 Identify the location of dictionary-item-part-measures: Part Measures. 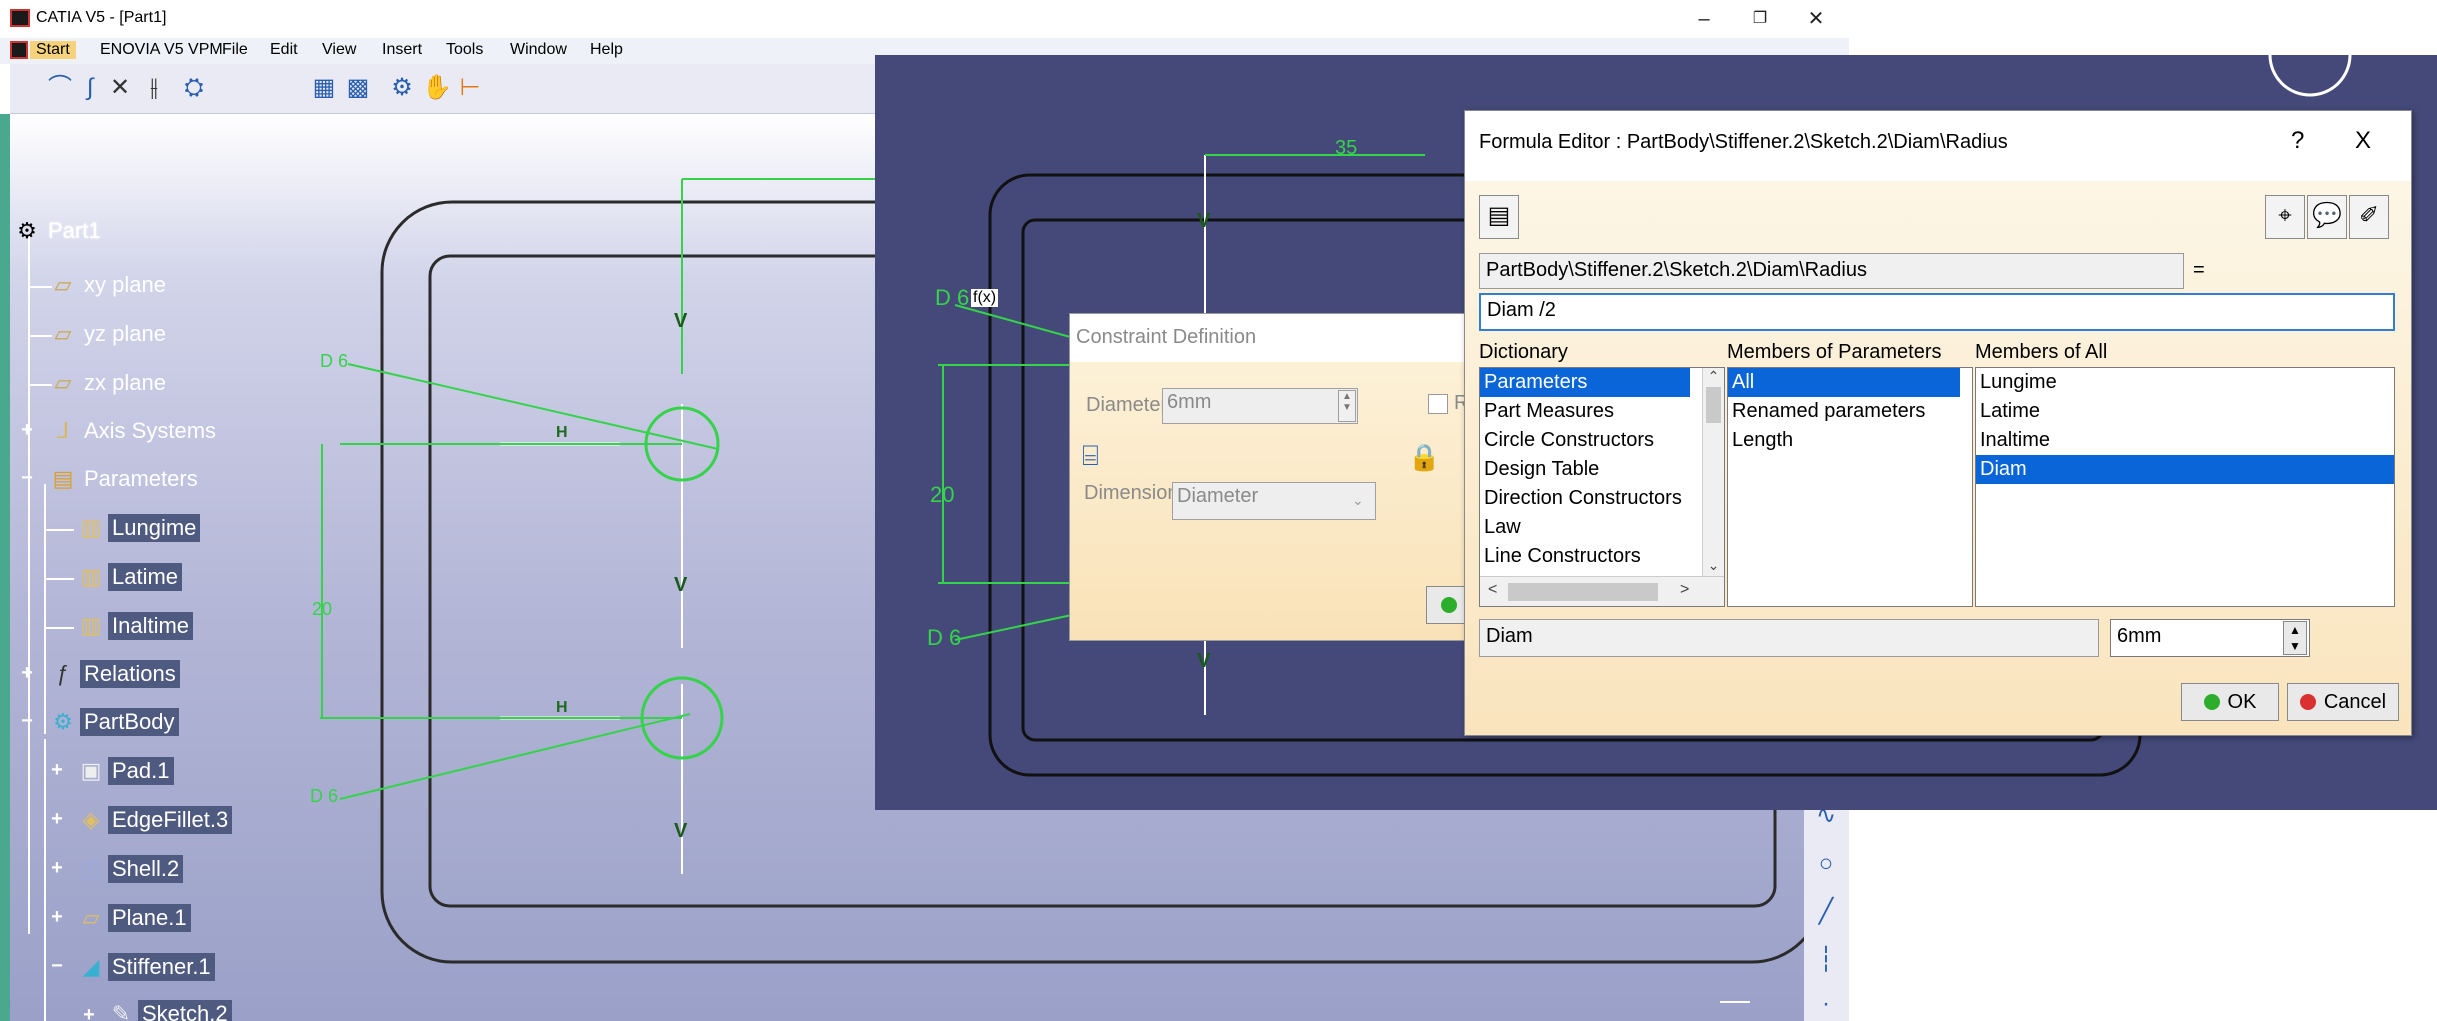
(1602, 411).